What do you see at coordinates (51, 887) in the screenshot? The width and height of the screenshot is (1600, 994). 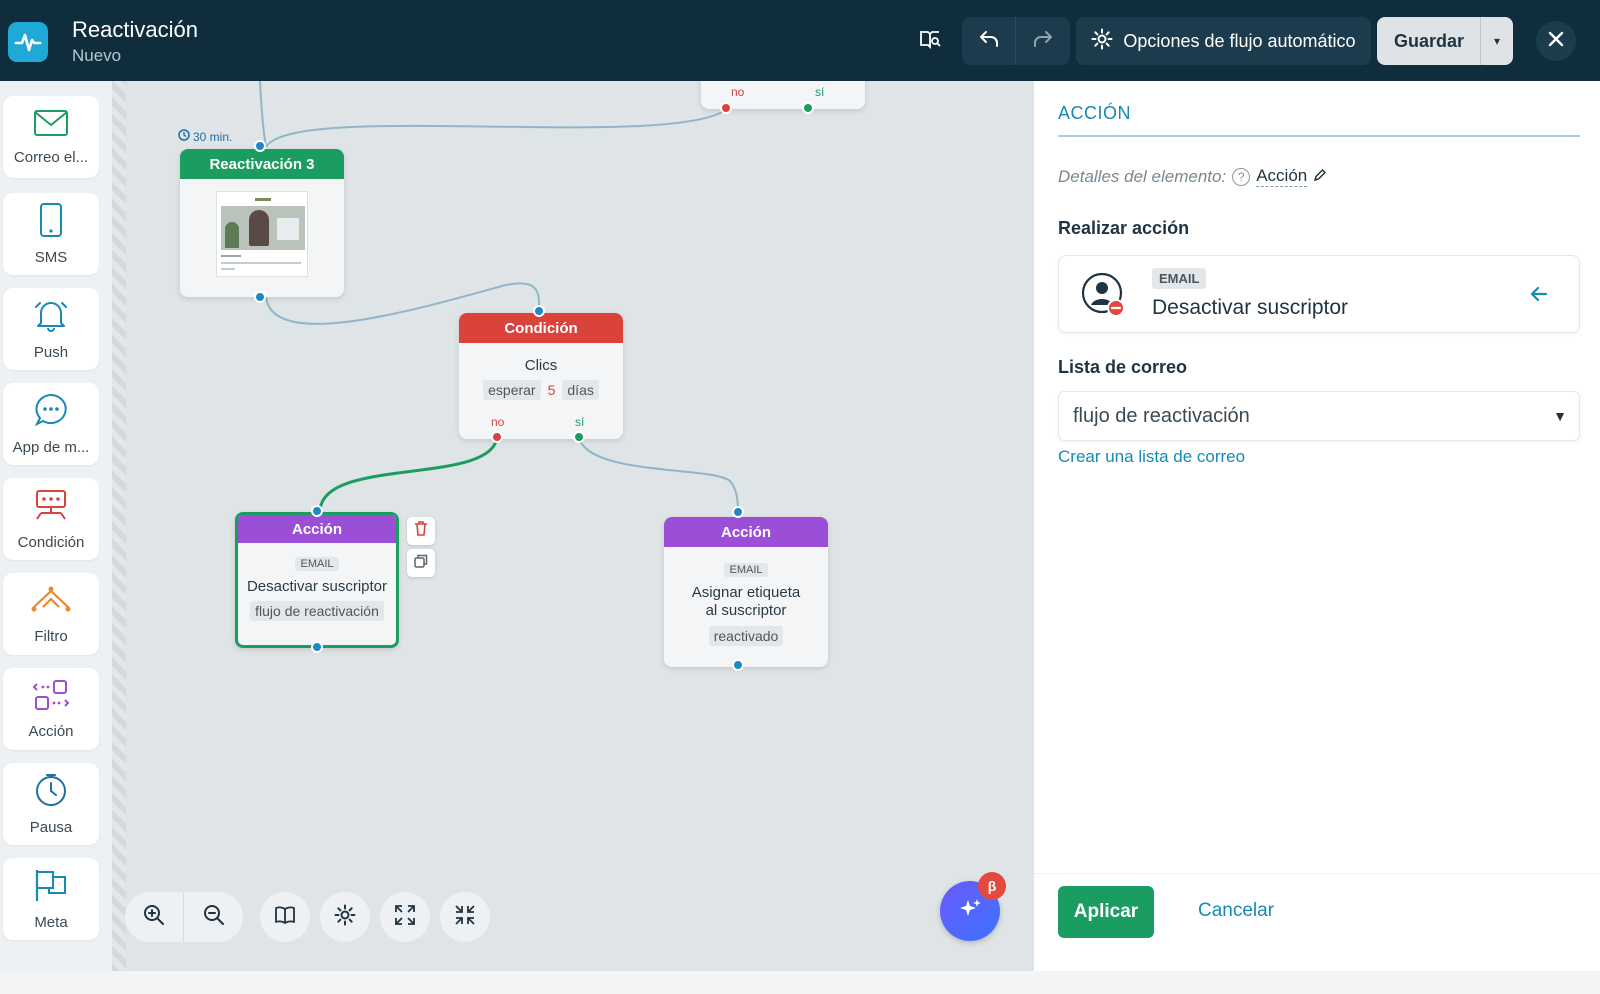 I see `flag-icon` at bounding box center [51, 887].